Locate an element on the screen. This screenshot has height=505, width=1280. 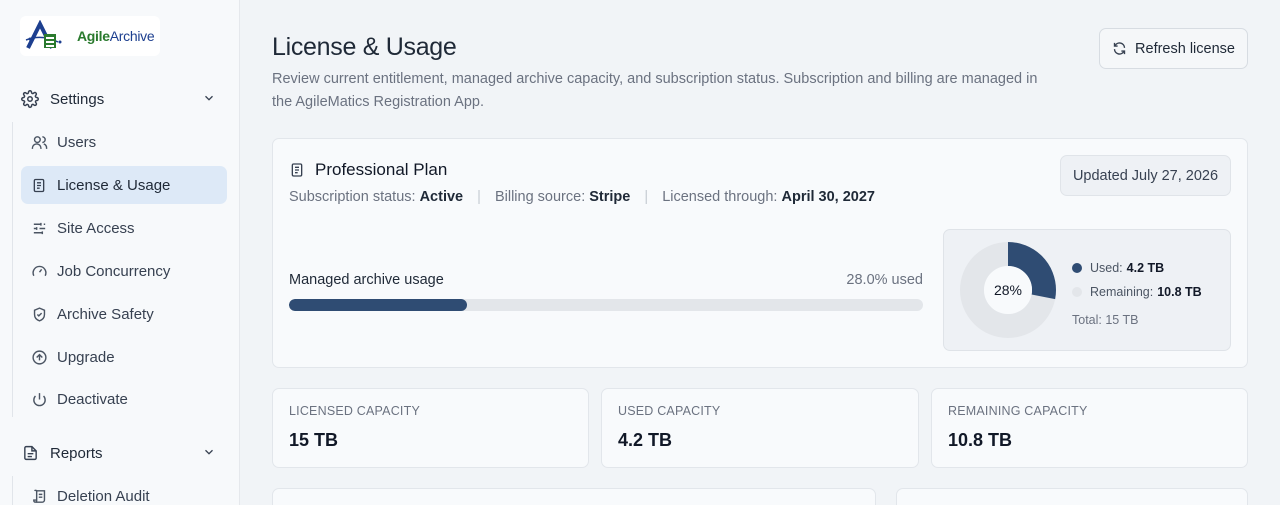
sidebar-item-label: Job Concurrency is located at coordinates (114, 271).